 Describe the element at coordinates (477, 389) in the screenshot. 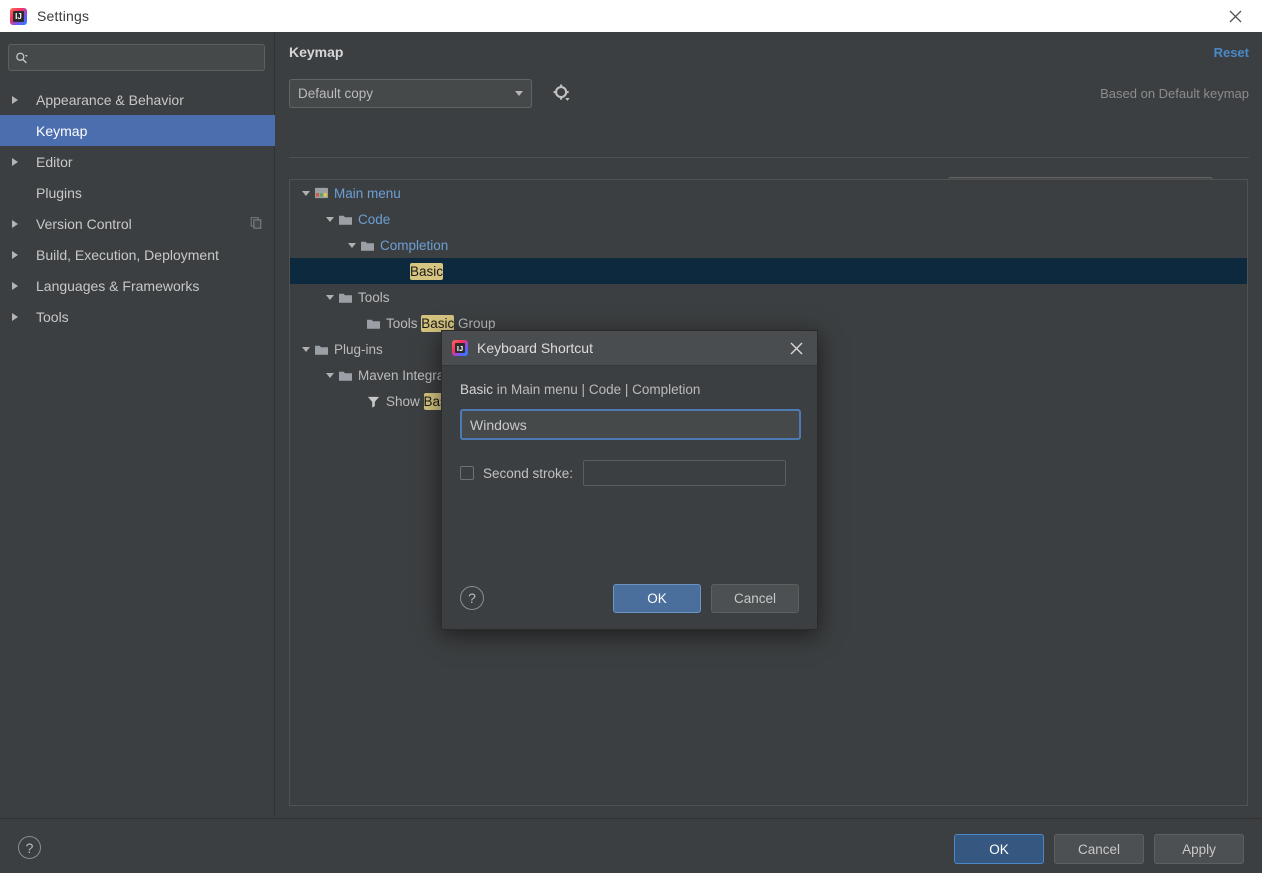

I see `shortcut-context-action: Basic` at that location.